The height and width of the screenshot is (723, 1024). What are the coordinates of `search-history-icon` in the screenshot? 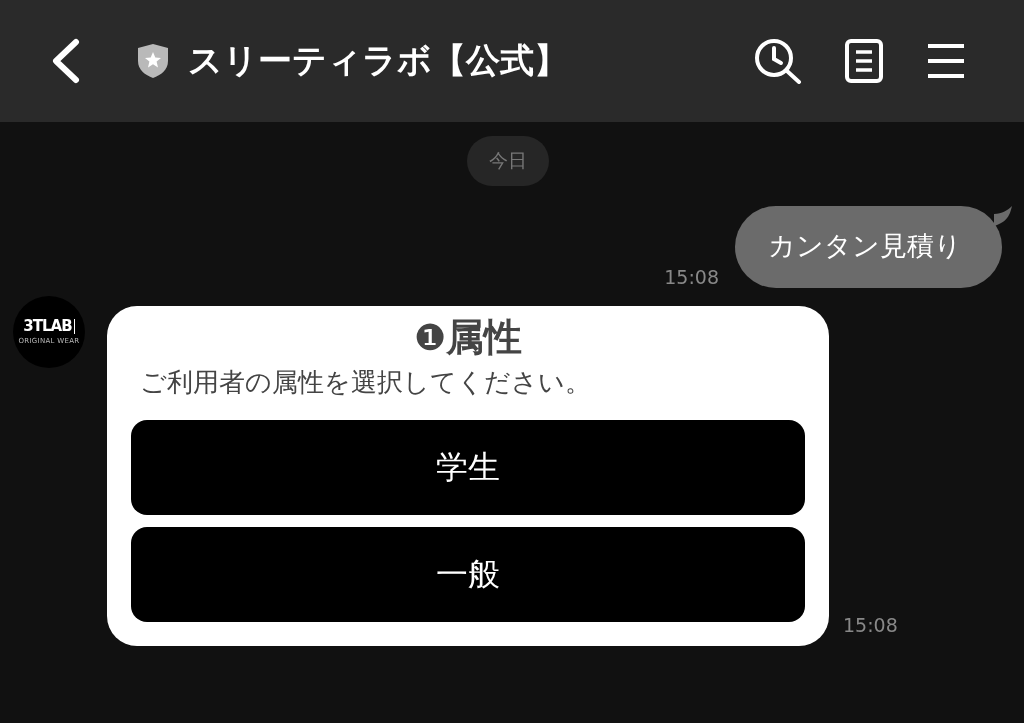 It's located at (778, 61).